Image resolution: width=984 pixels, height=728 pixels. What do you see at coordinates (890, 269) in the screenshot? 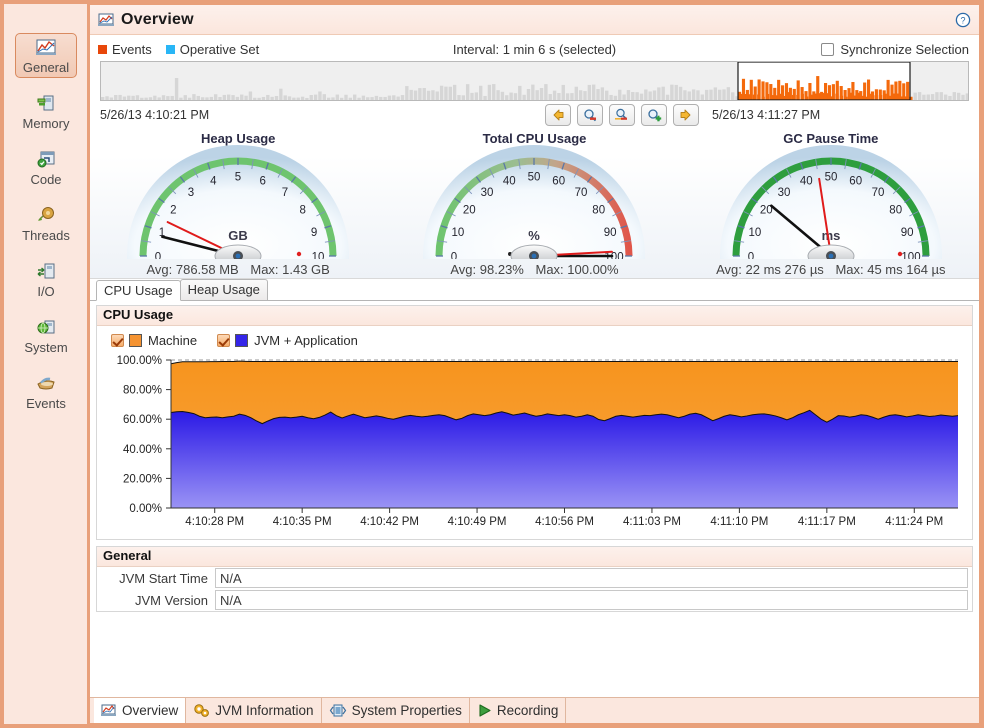
I see `gauge-max: Max: 45 ms 164 µs` at bounding box center [890, 269].